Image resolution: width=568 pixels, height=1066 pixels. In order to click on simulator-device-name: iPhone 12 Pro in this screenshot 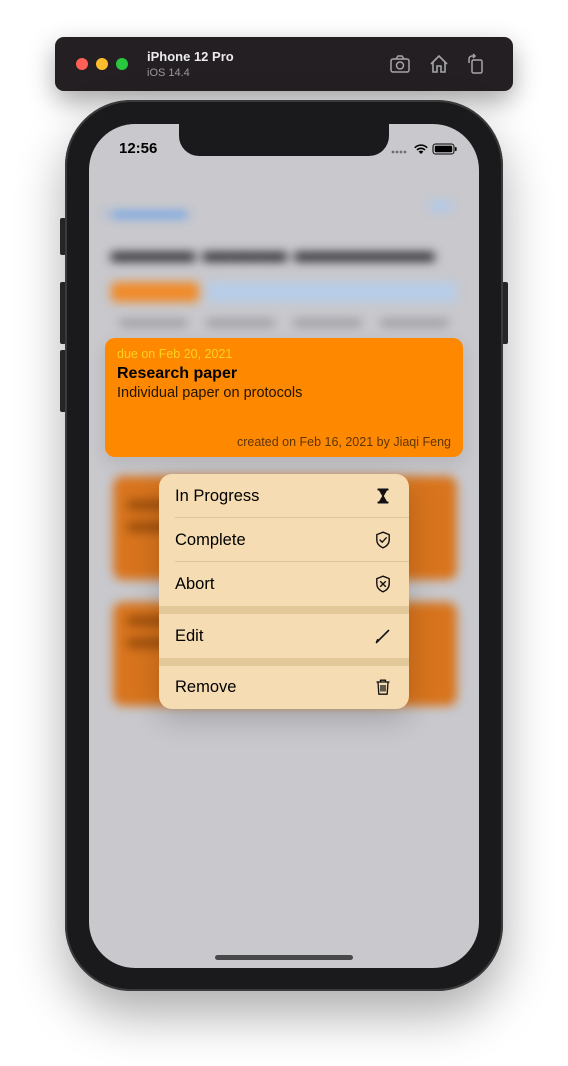, I will do `click(190, 56)`.